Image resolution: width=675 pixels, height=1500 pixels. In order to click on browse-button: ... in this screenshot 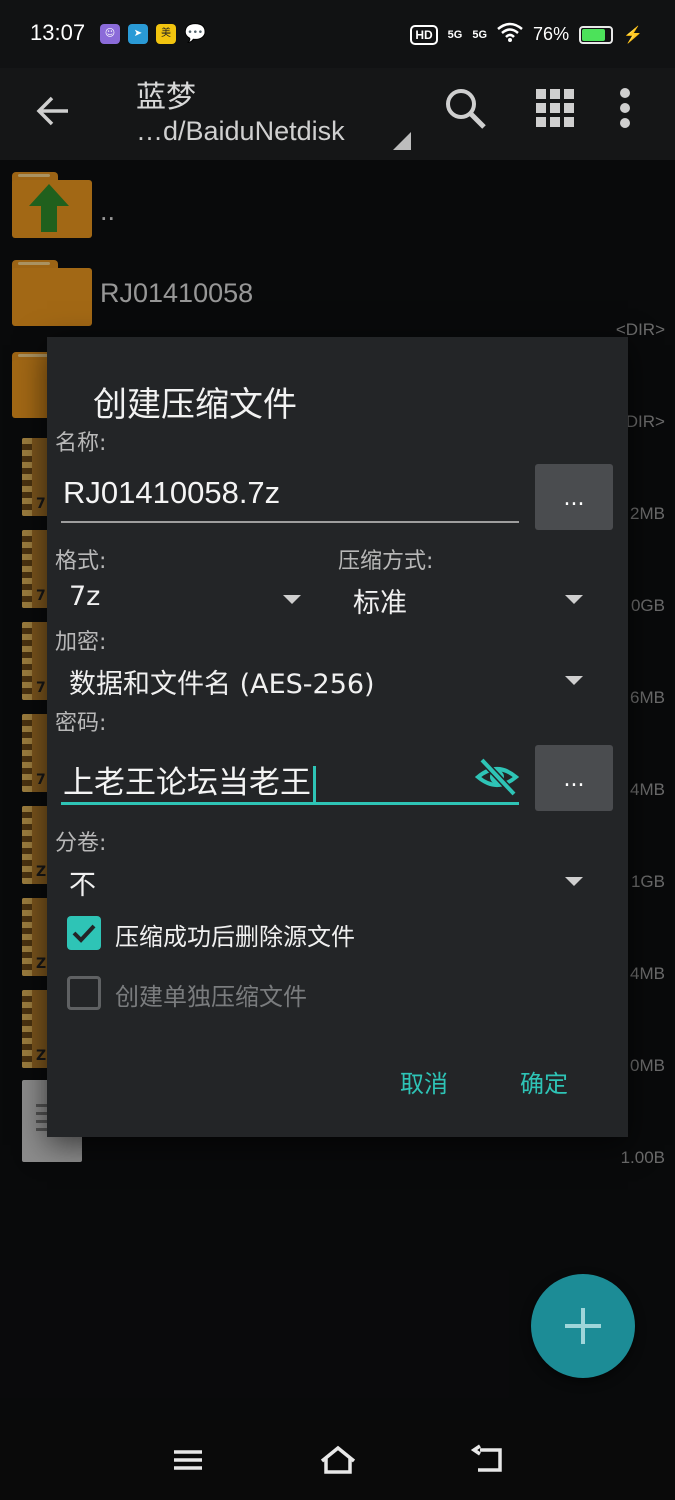, I will do `click(574, 497)`.